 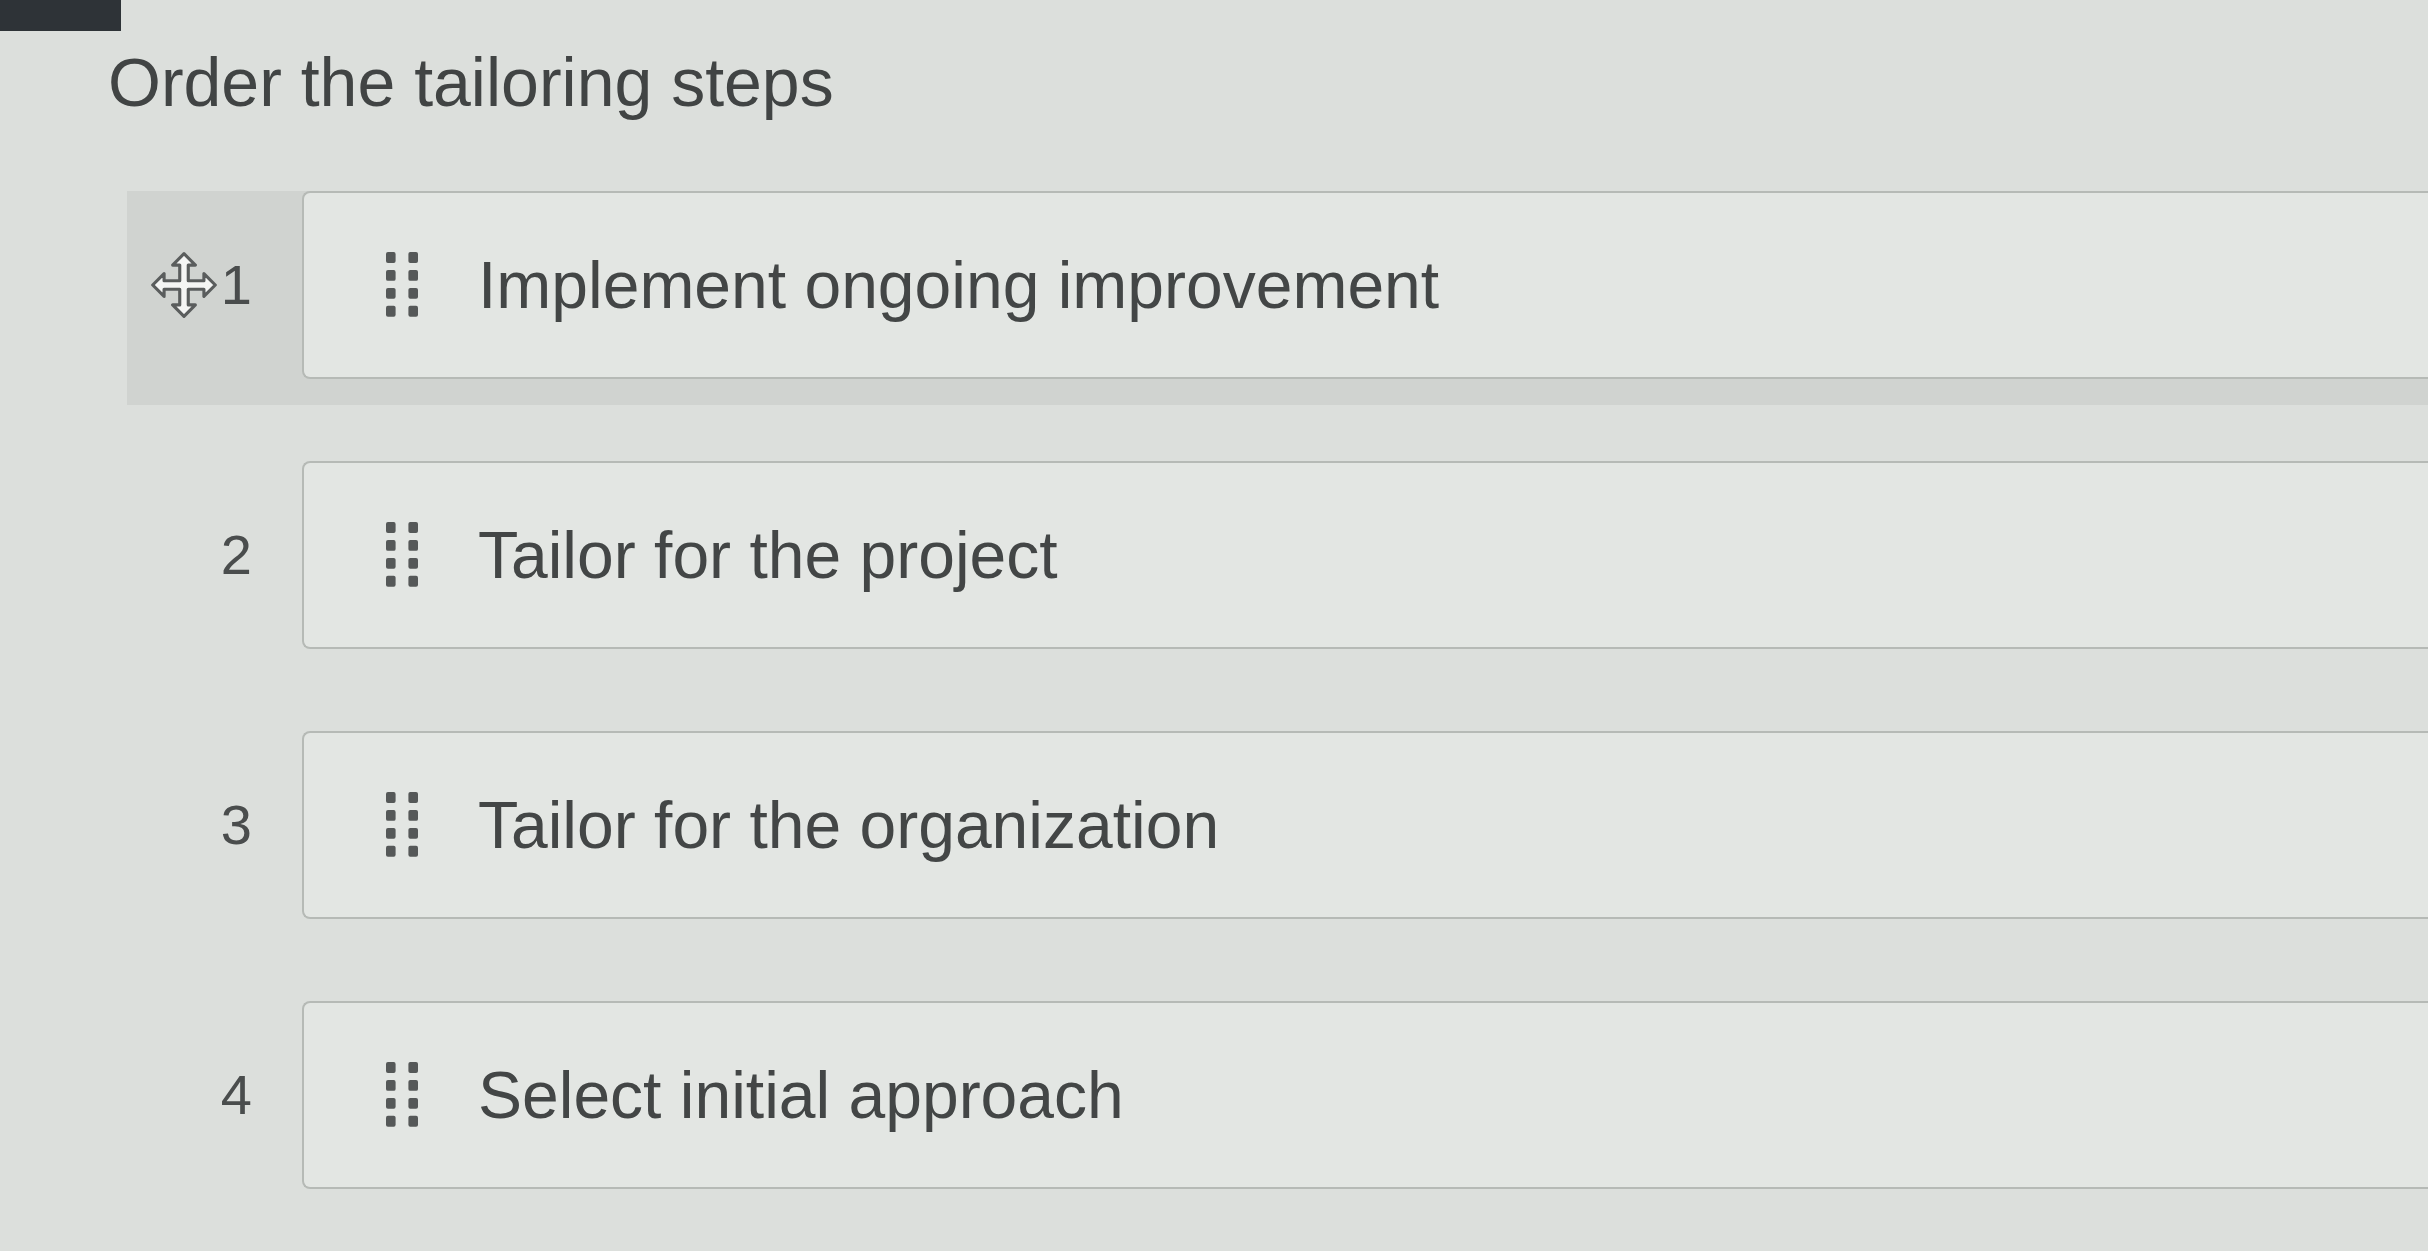 What do you see at coordinates (236, 1095) in the screenshot?
I see `order-number: 4` at bounding box center [236, 1095].